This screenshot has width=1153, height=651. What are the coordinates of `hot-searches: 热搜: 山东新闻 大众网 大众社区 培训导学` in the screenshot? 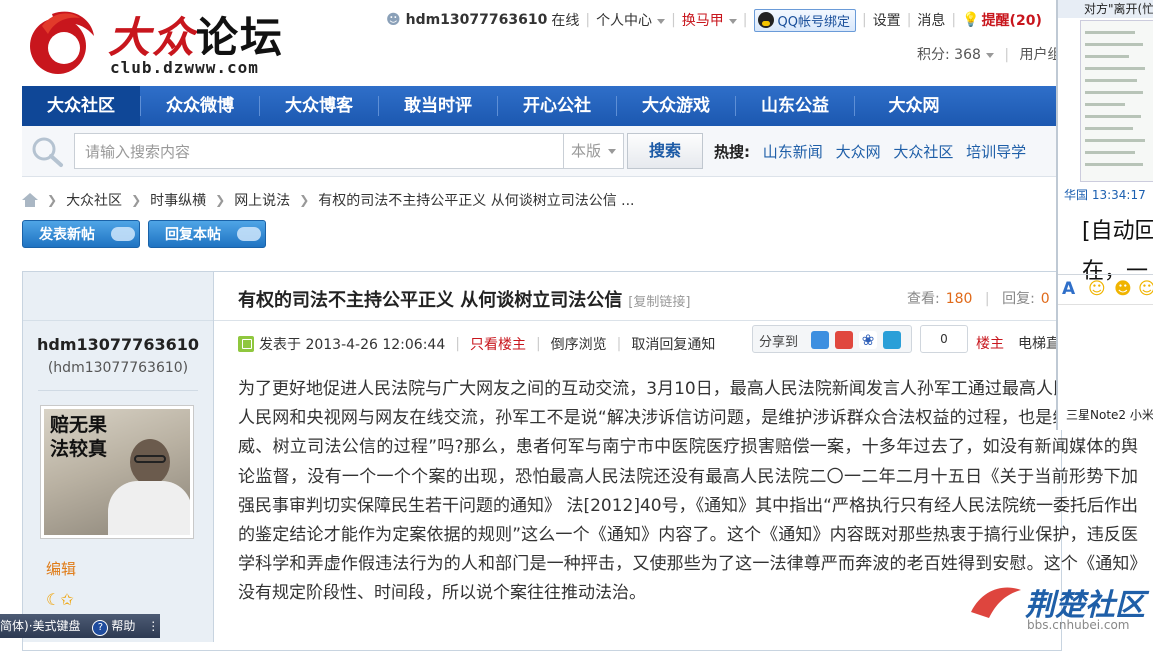 It's located at (870, 151).